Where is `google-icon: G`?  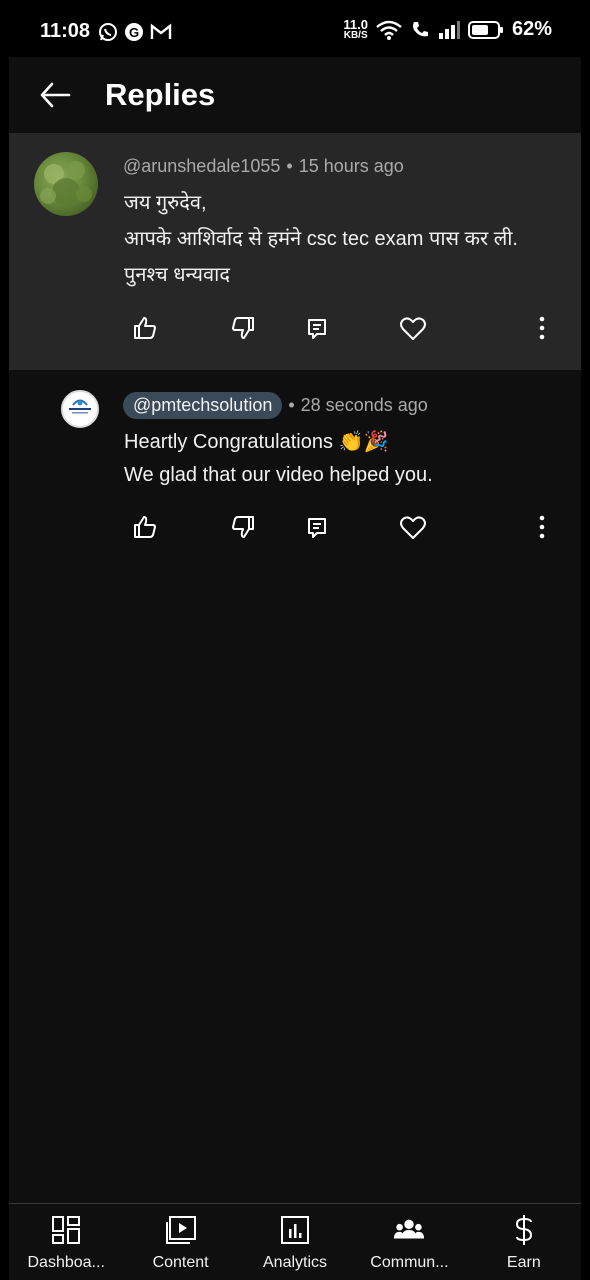
google-icon: G is located at coordinates (134, 32).